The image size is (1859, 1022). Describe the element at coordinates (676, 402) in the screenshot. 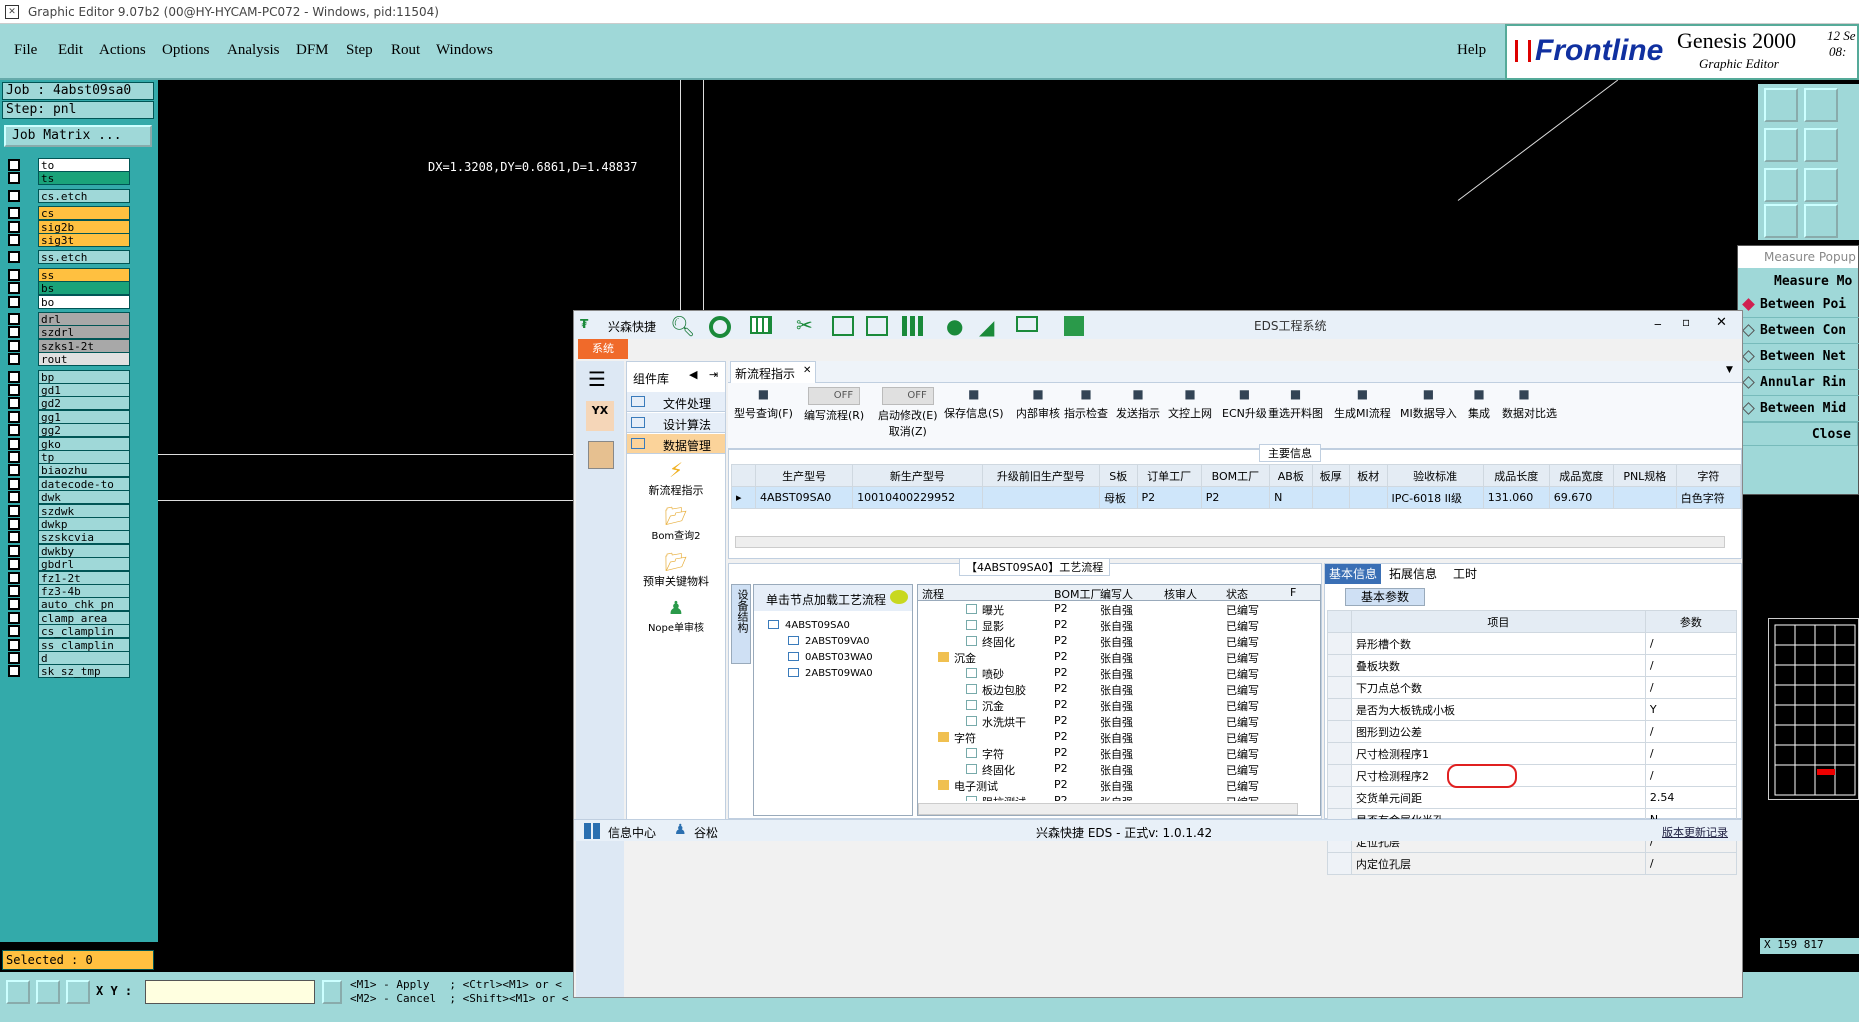

I see `nav-file-processing: 文件处理` at that location.